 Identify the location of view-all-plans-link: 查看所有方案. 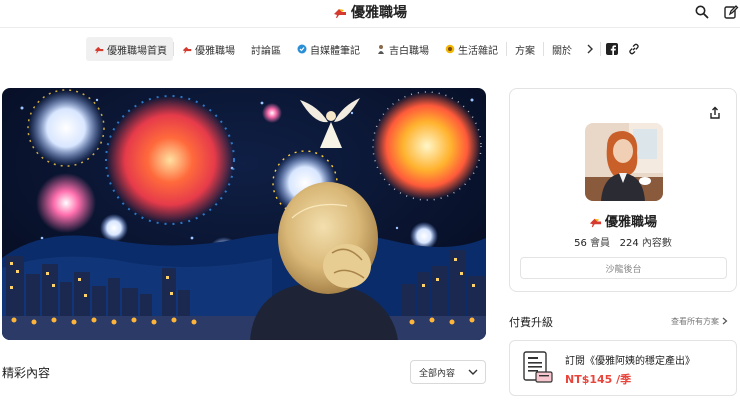
(699, 321).